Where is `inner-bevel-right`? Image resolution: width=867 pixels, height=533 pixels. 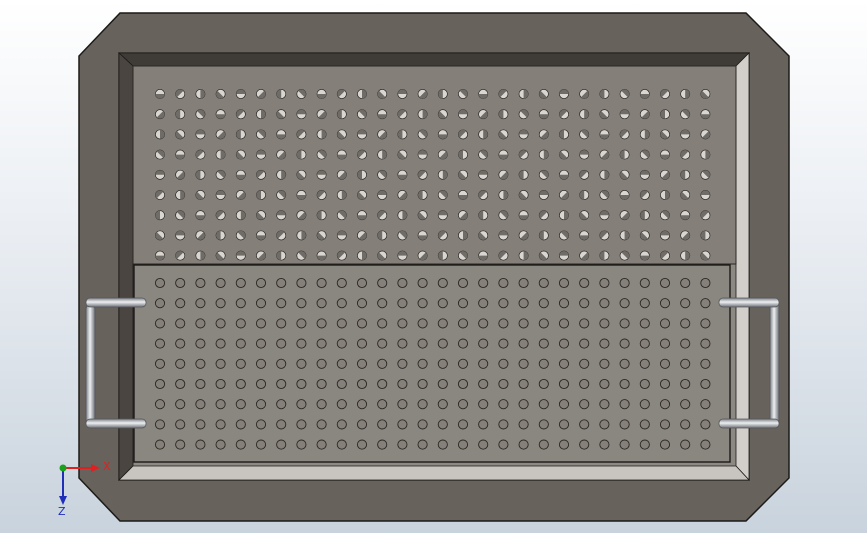
inner-bevel-right is located at coordinates (742, 267).